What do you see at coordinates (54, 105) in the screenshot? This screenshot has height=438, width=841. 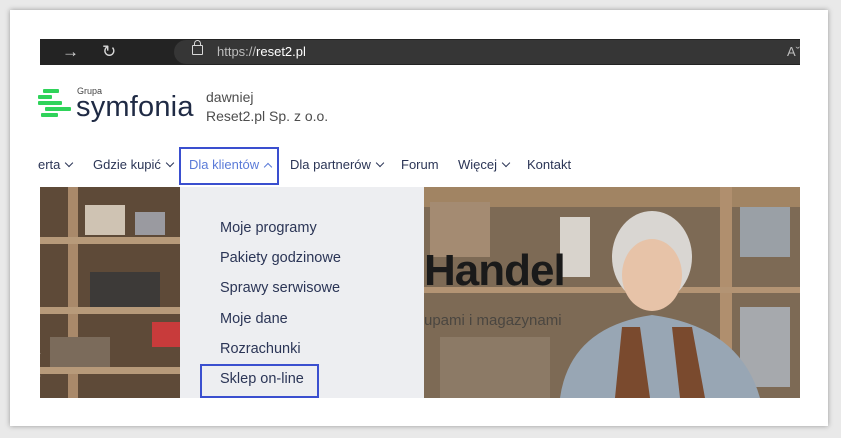 I see `symfonia-logo-icon` at bounding box center [54, 105].